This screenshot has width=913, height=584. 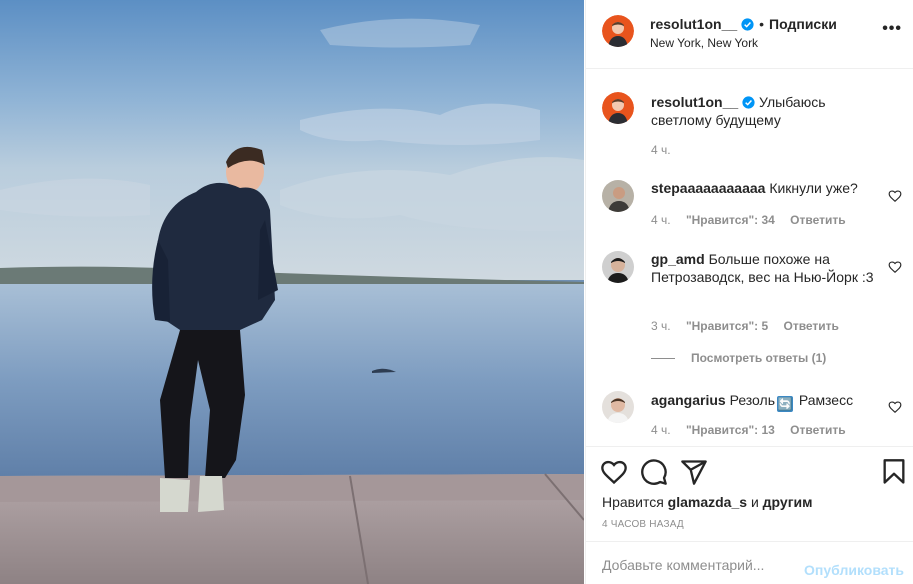 What do you see at coordinates (730, 220) in the screenshot?
I see `comment-likes: "Нравится": 34` at bounding box center [730, 220].